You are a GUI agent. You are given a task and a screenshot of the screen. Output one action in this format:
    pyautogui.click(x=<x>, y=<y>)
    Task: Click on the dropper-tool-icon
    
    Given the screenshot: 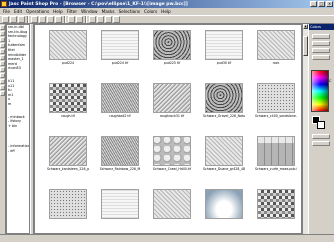 What is the action you would take?
    pyautogui.click(x=2, y=63)
    